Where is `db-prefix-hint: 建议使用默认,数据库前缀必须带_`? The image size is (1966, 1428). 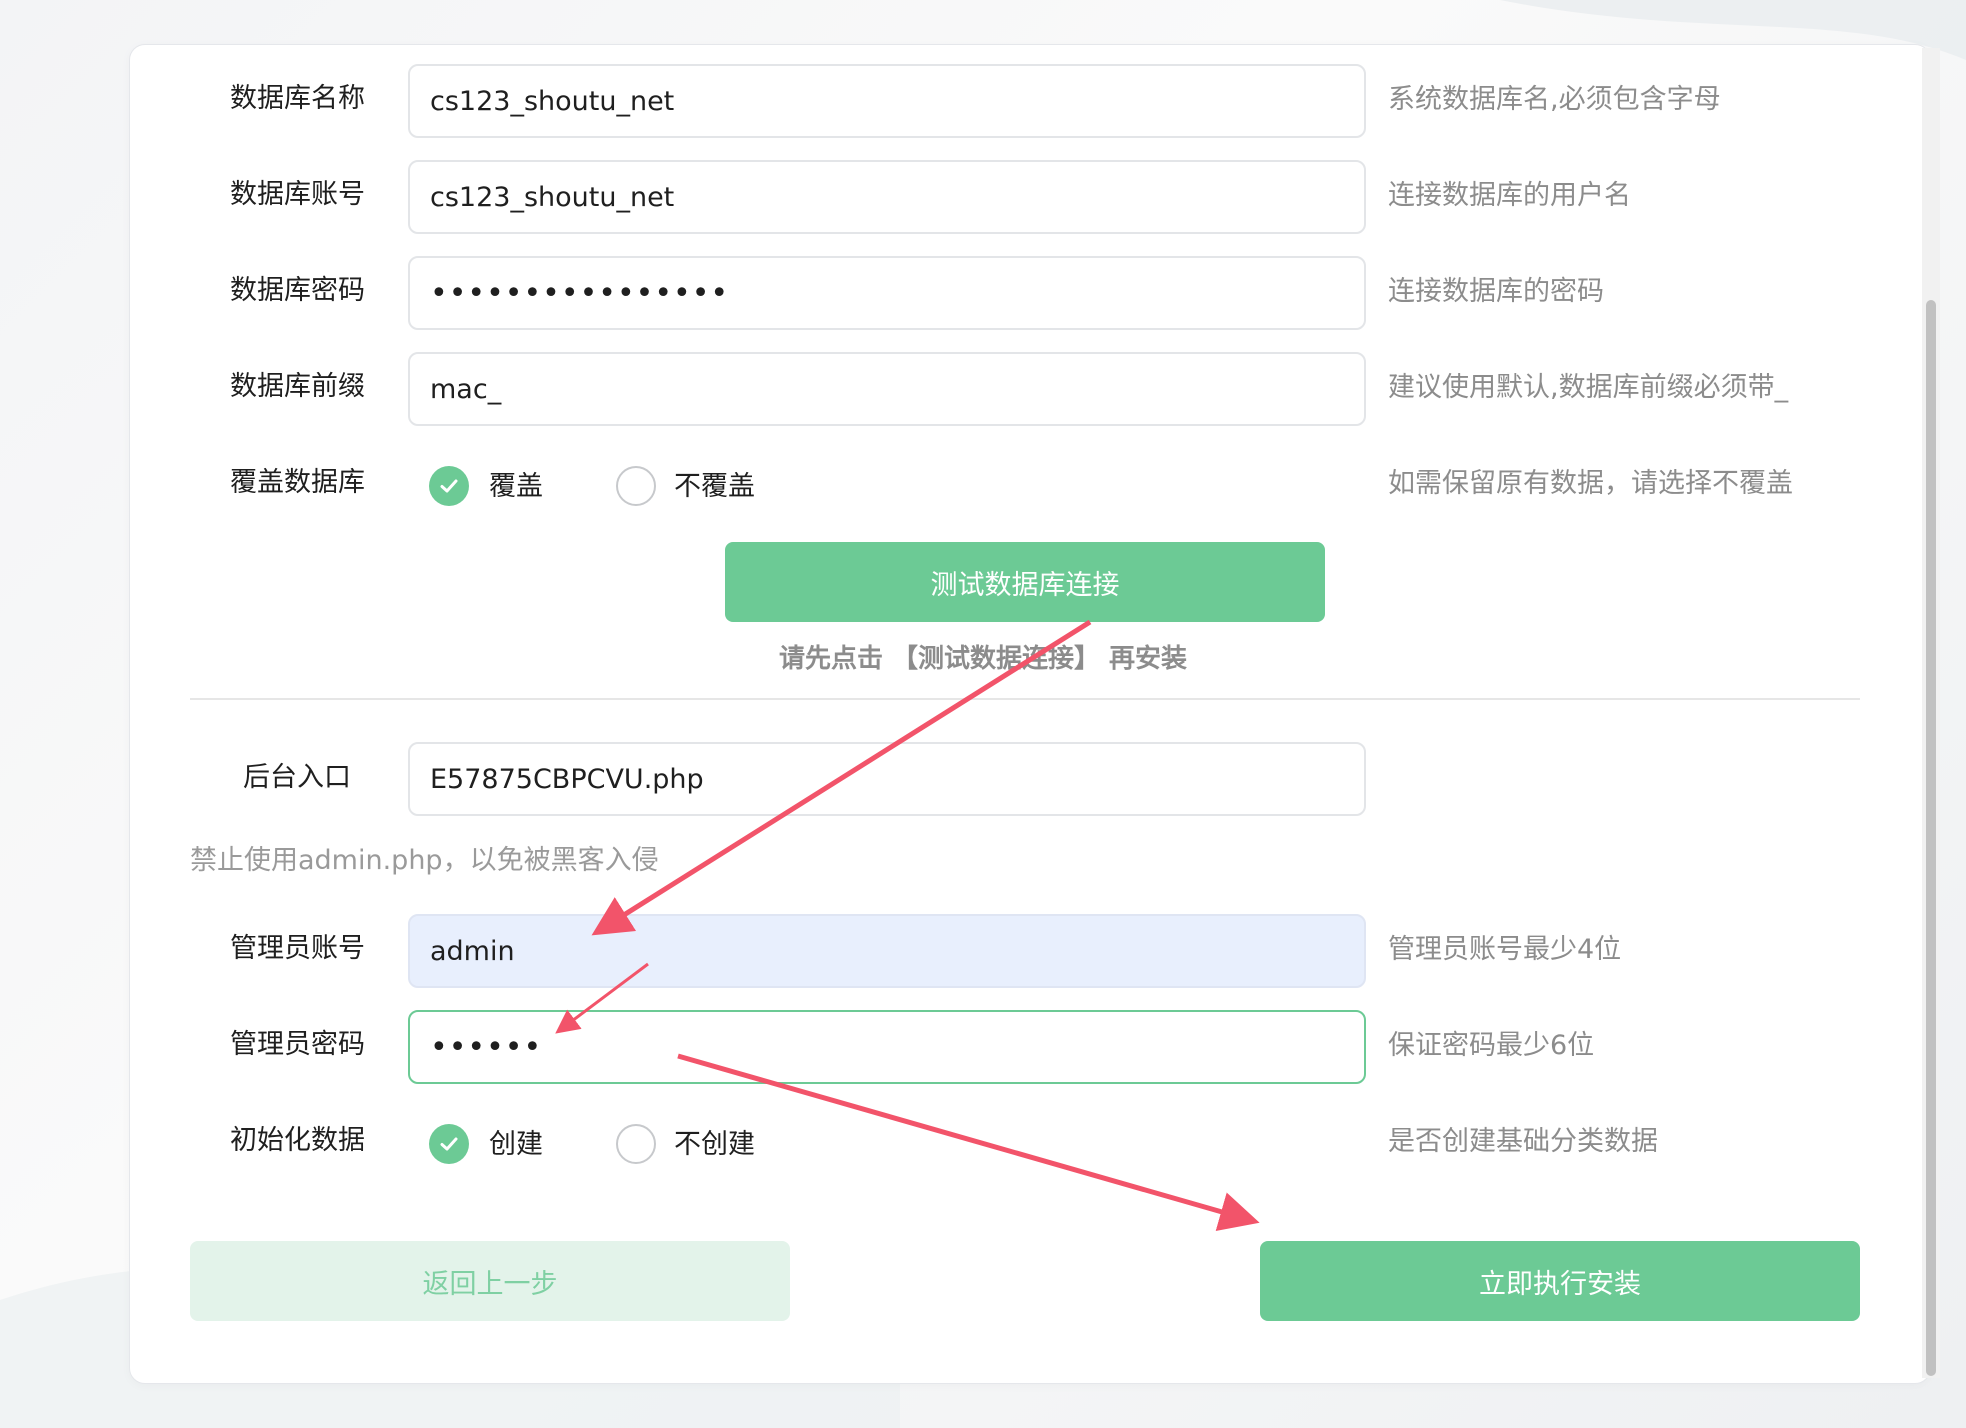 db-prefix-hint: 建议使用默认,数据库前缀必须带_ is located at coordinates (1588, 387).